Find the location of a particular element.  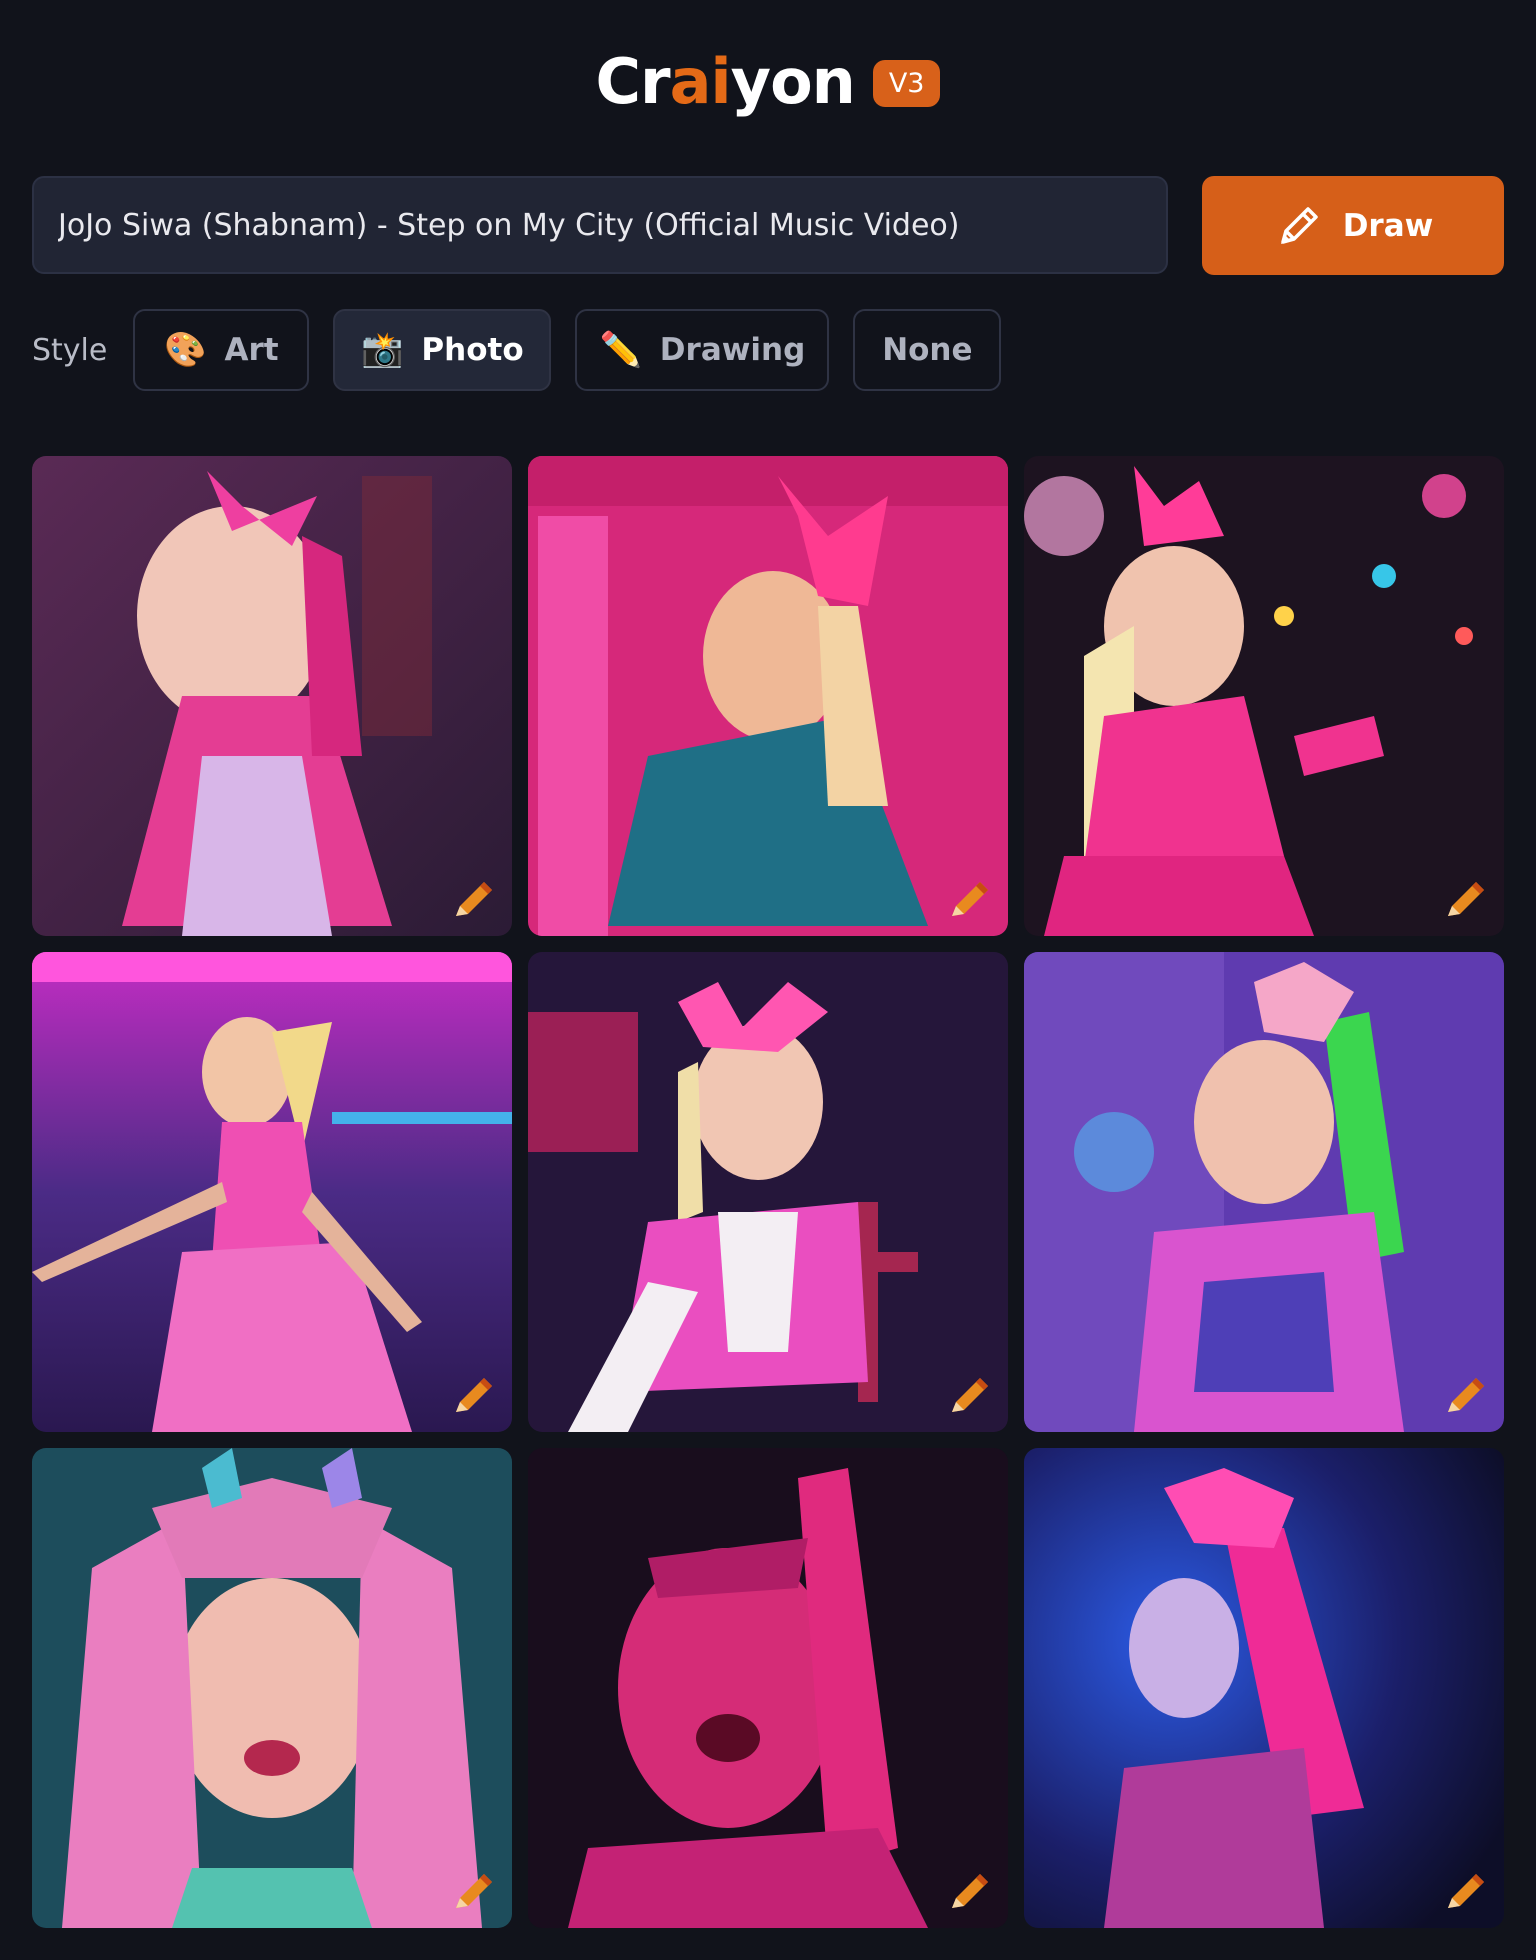

prompt-input is located at coordinates (600, 225).